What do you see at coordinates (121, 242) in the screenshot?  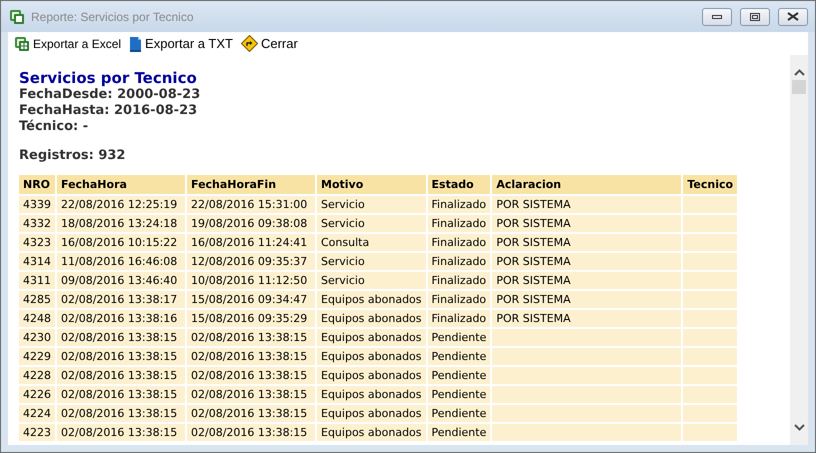 I see `table-cell: 16/08/2016 10:15:22` at bounding box center [121, 242].